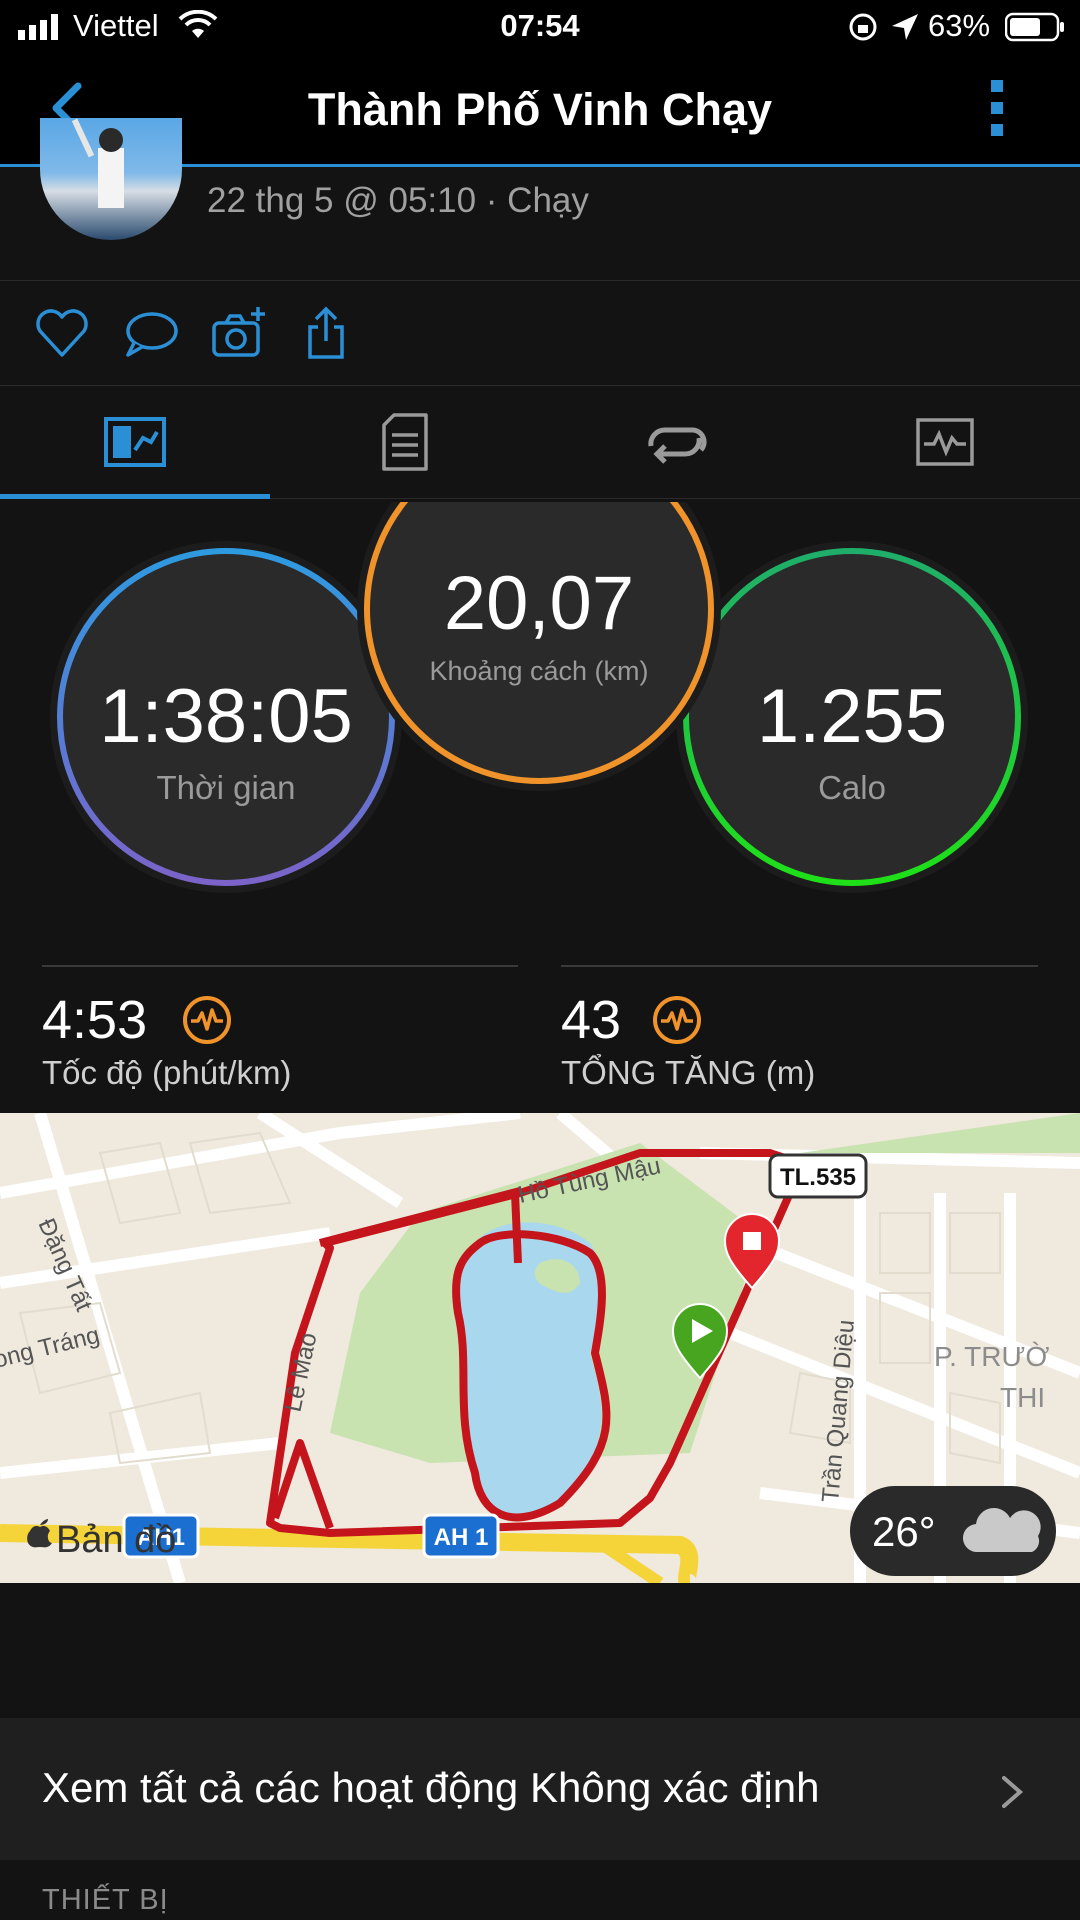 The width and height of the screenshot is (1080, 1920). What do you see at coordinates (461, 1537) in the screenshot?
I see `road-badge-ah1: AH 1` at bounding box center [461, 1537].